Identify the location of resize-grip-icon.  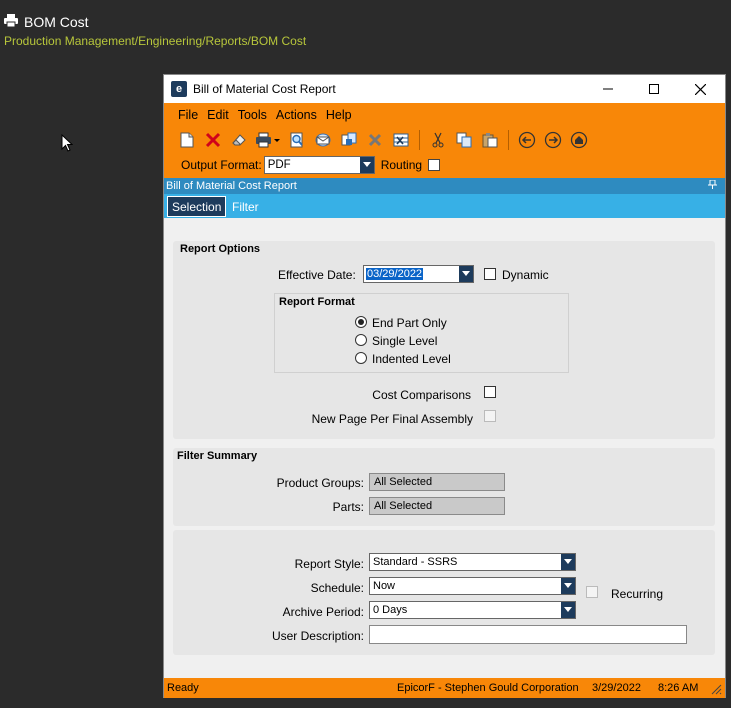
(716, 691).